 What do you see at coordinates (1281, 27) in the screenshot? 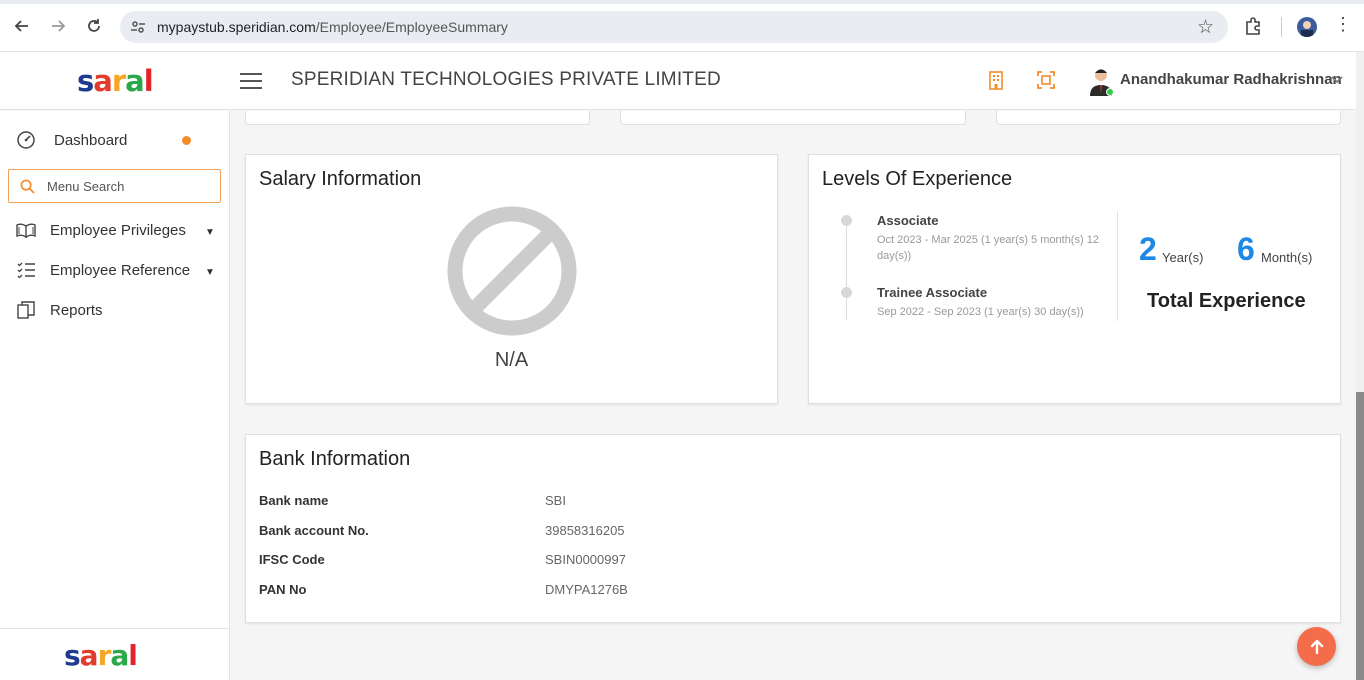
I see `toolbar-divider` at bounding box center [1281, 27].